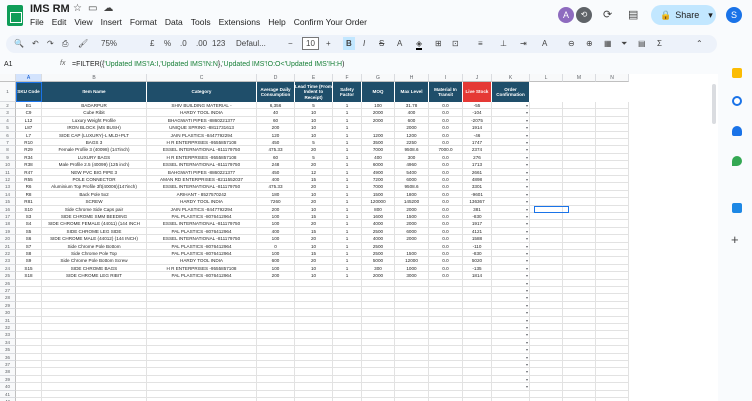  What do you see at coordinates (737, 161) in the screenshot?
I see `maps-icon` at bounding box center [737, 161].